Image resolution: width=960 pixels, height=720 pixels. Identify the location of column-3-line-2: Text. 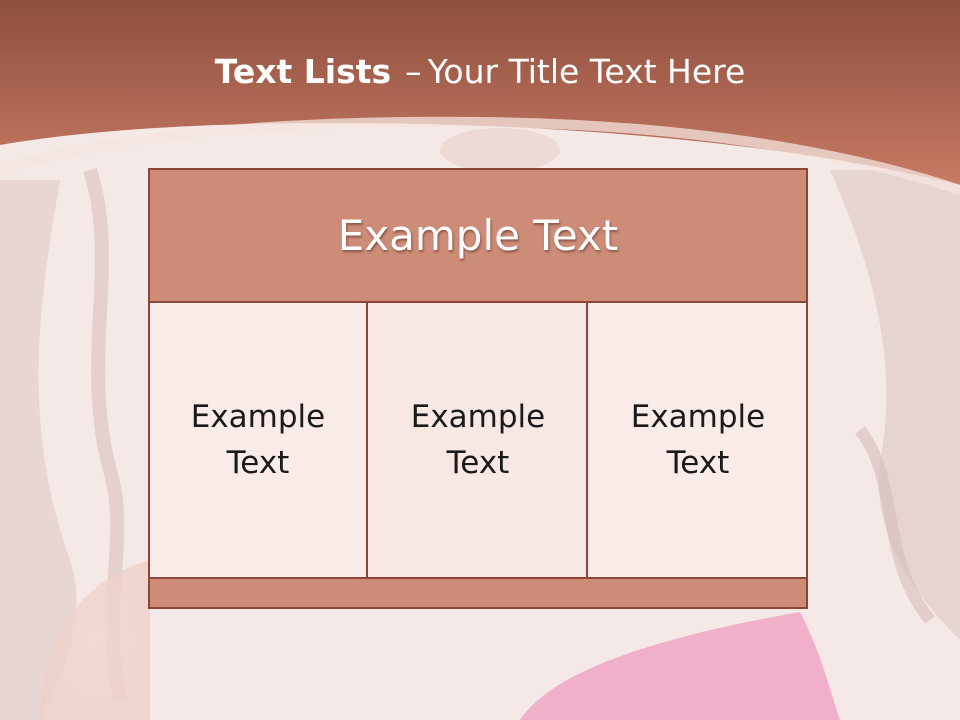
(698, 463).